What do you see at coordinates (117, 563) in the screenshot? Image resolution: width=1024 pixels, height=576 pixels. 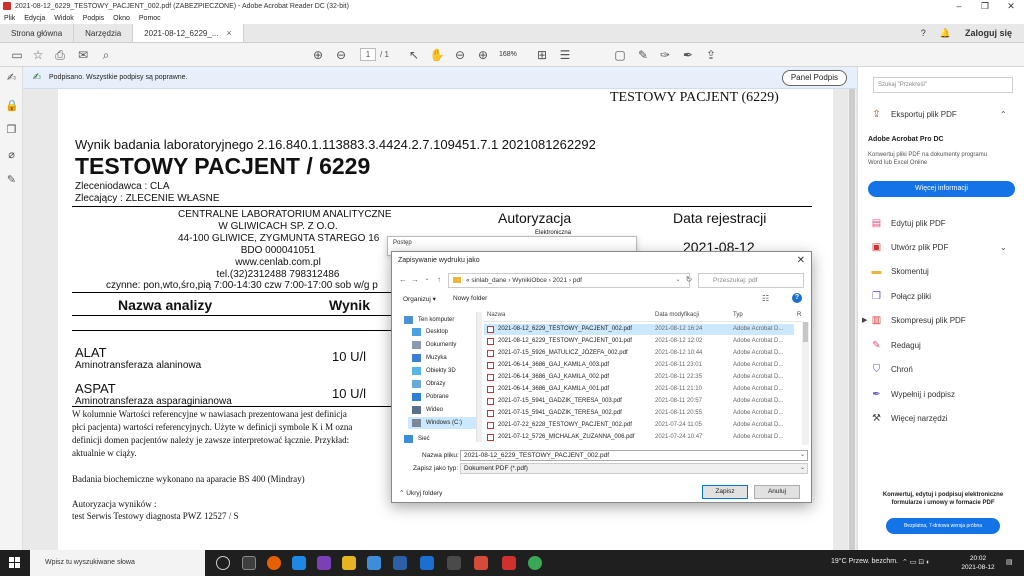 I see `taskbar-search-input: Wpisz tu wyszukiwane słowa` at bounding box center [117, 563].